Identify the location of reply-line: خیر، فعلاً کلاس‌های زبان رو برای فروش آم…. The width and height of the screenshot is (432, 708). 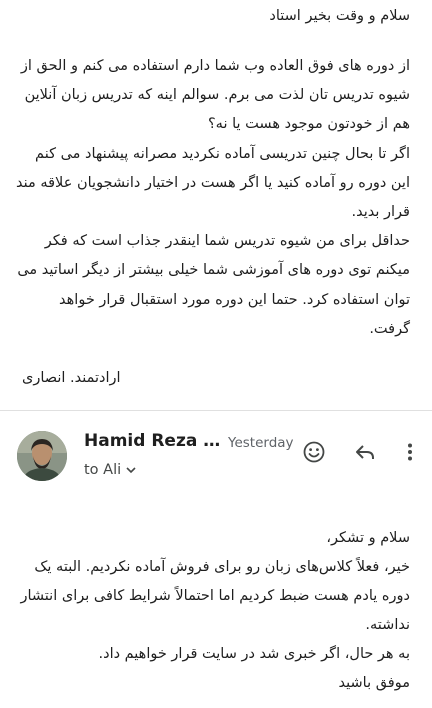
(215, 596).